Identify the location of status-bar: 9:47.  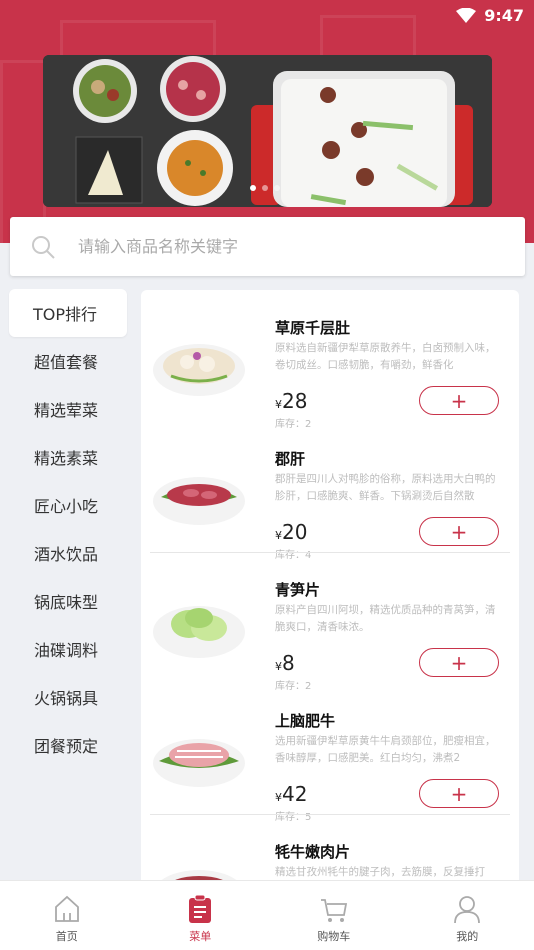
(267, 15).